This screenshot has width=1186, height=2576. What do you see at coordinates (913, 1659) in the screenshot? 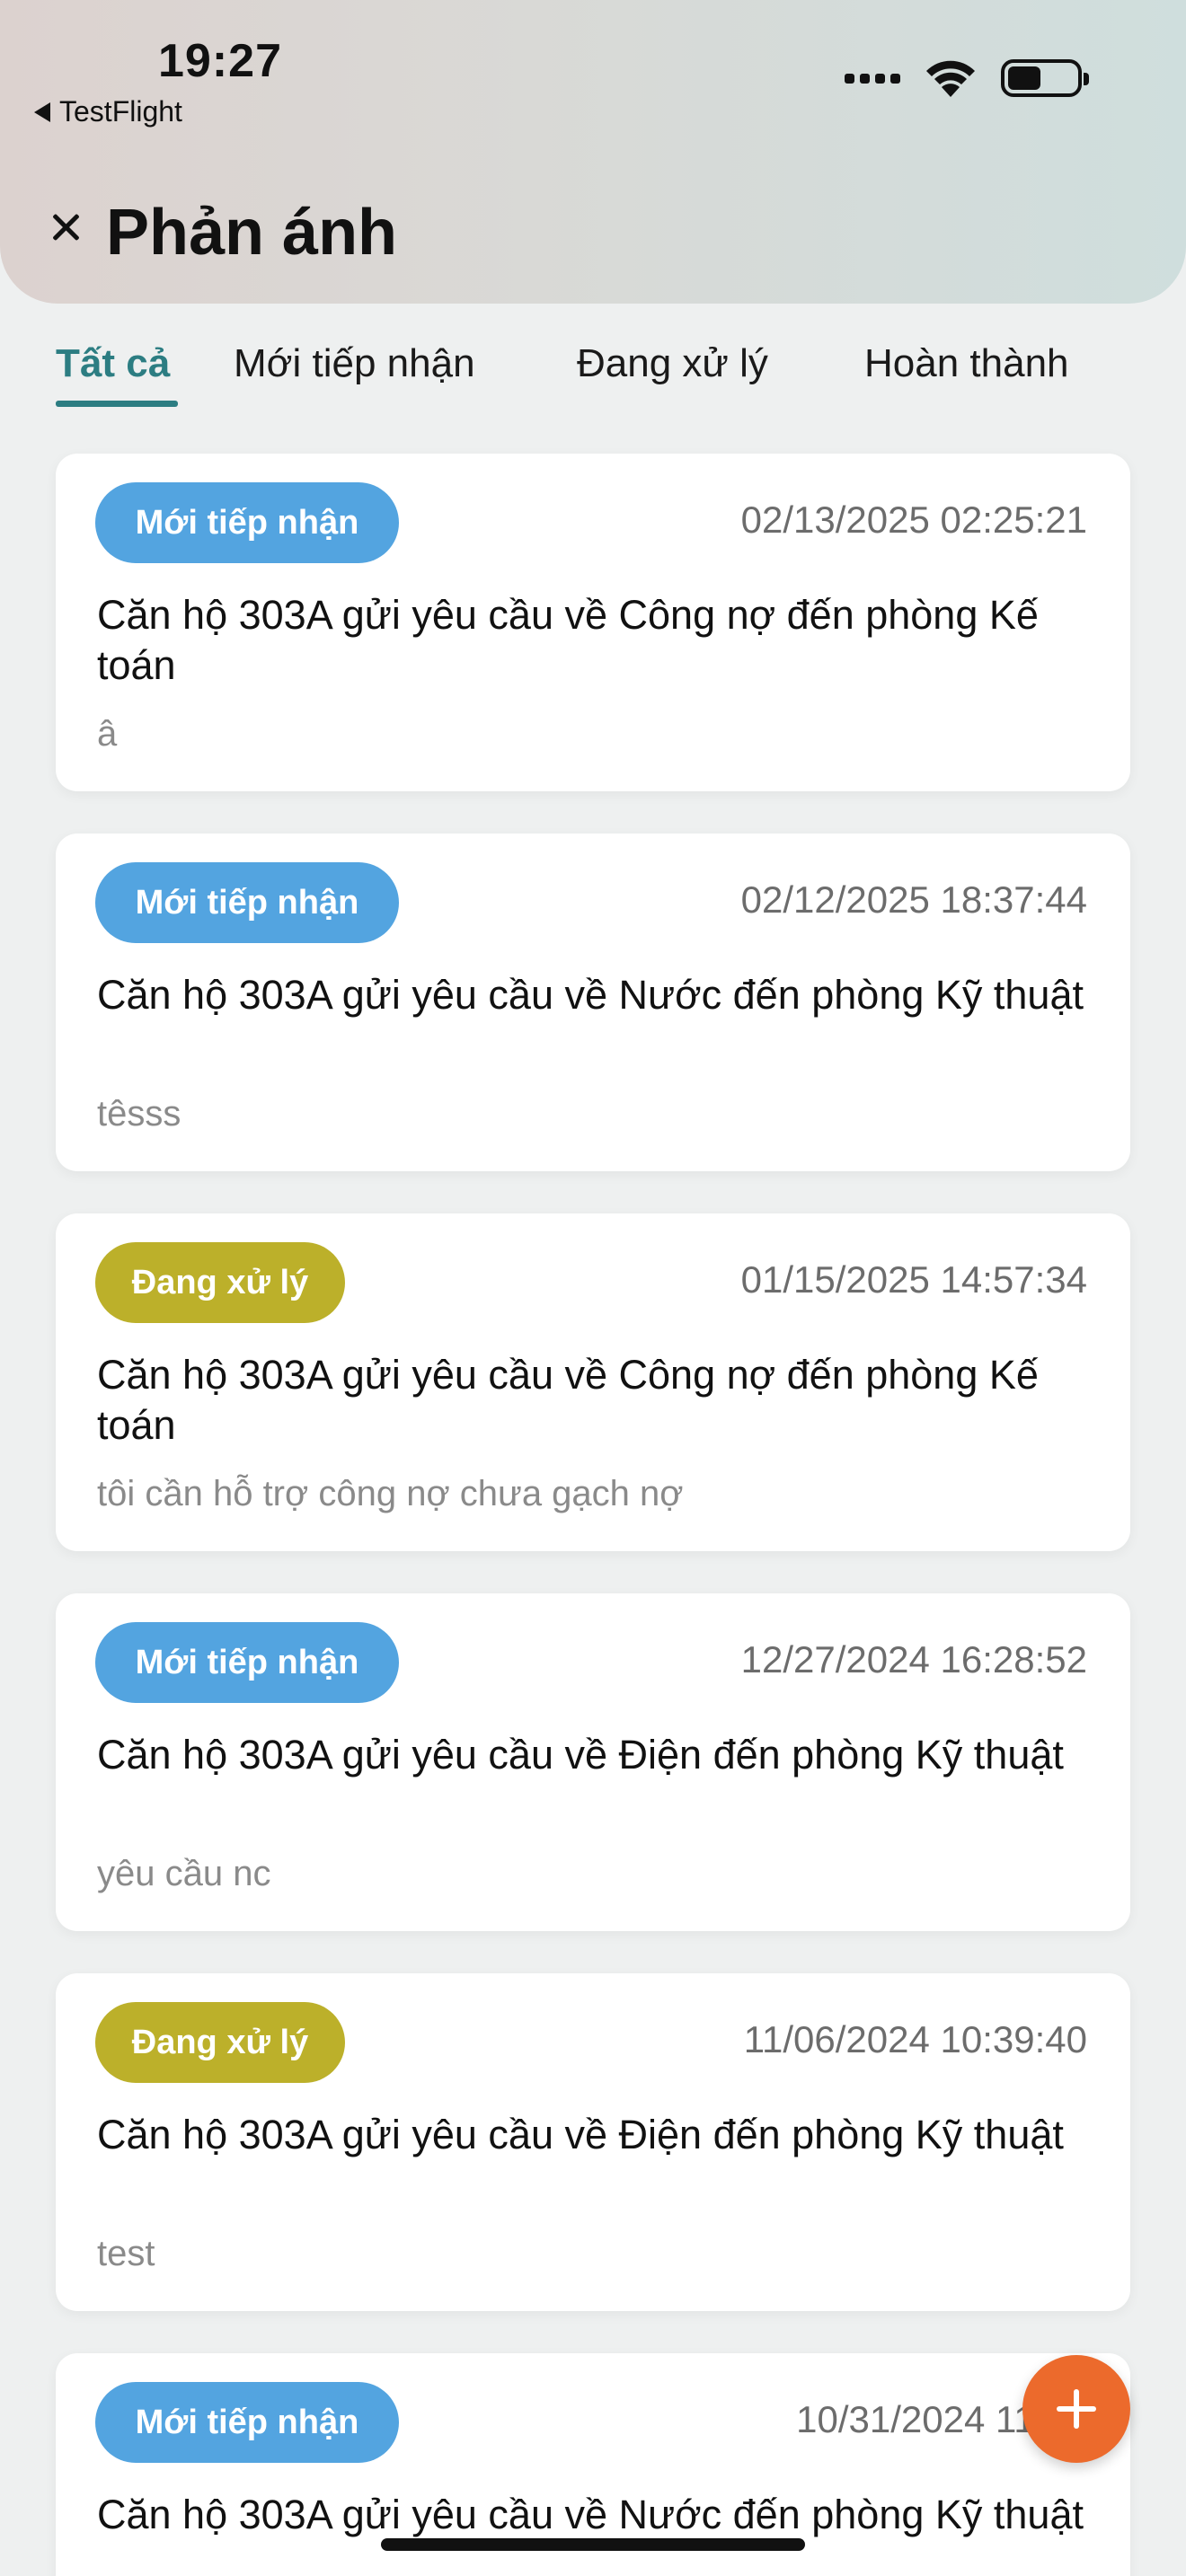
I see `request-datetime: 12/27/2024 16:28:52` at bounding box center [913, 1659].